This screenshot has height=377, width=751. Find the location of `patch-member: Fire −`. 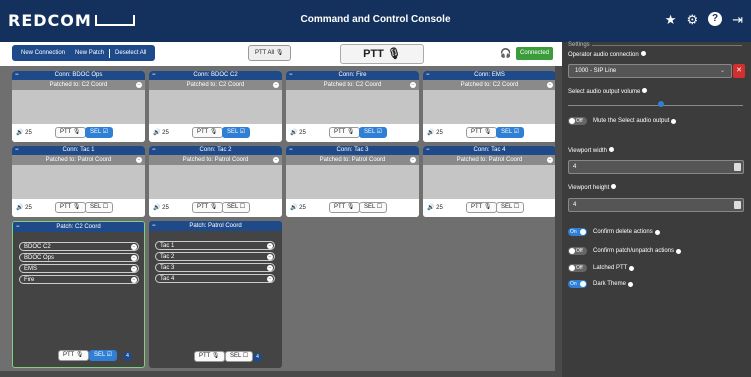

patch-member: Fire − is located at coordinates (79, 279).